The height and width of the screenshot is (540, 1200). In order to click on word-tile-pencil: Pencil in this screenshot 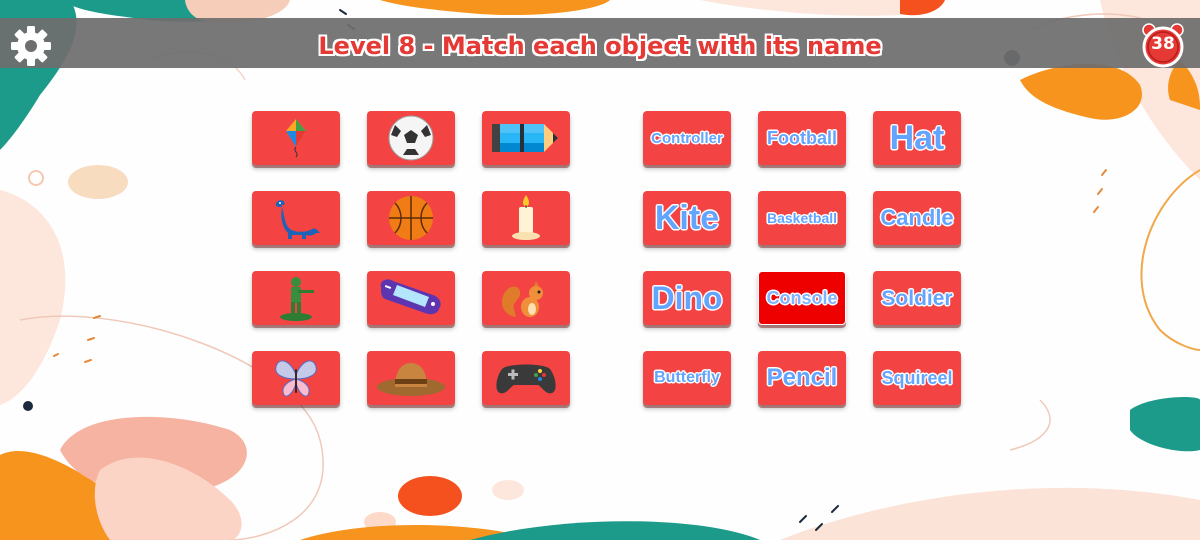, I will do `click(802, 378)`.